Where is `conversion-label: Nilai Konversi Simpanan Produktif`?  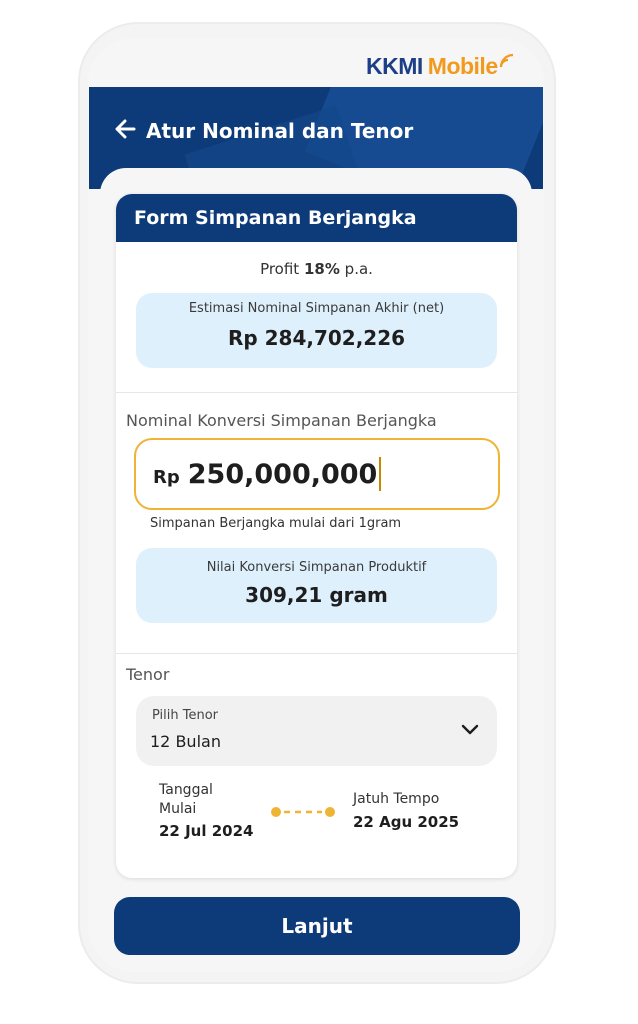 conversion-label: Nilai Konversi Simpanan Produktif is located at coordinates (316, 567).